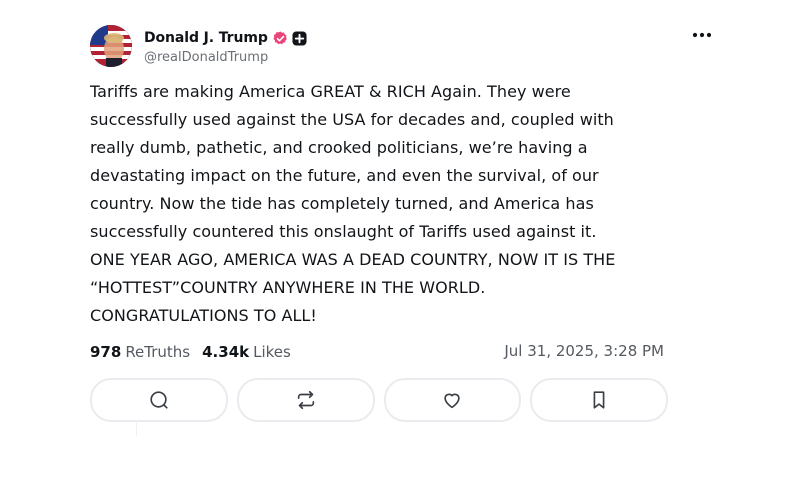 Image resolution: width=800 pixels, height=480 pixels. What do you see at coordinates (402, 46) in the screenshot?
I see `post-header: Donald J. Trump @realDonaldTrump` at bounding box center [402, 46].